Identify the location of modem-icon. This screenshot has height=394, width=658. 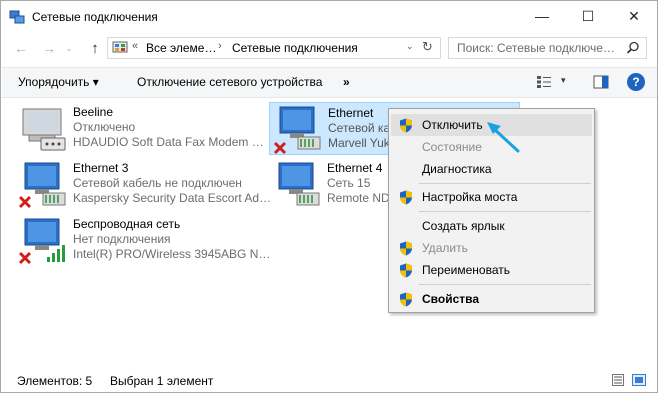
(44, 129).